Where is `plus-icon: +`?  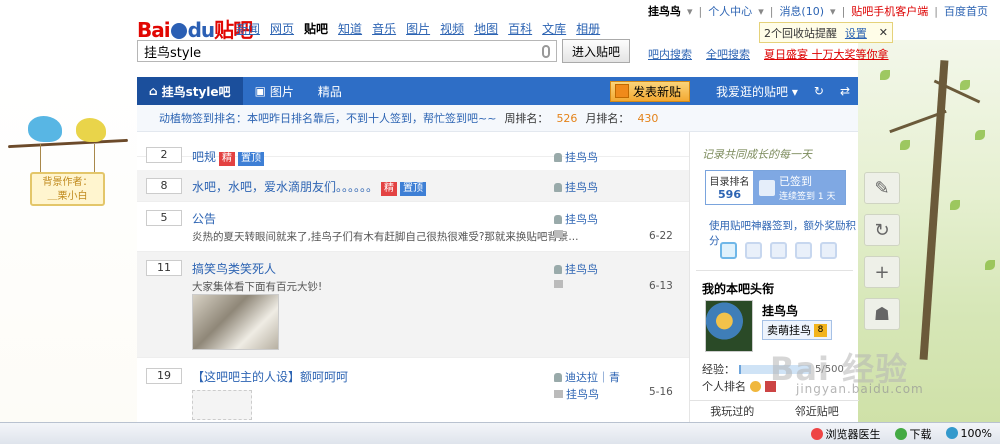
plus-icon: + is located at coordinates (882, 272).